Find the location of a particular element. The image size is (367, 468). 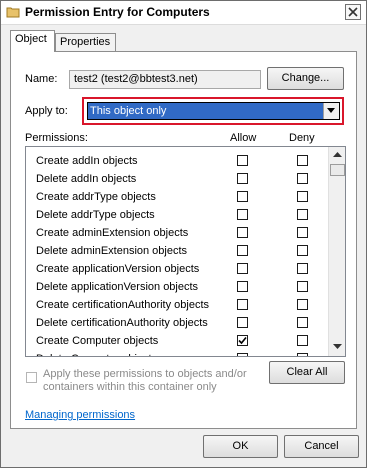

permission-name: Delete certificationAuthority objects is located at coordinates (122, 323).